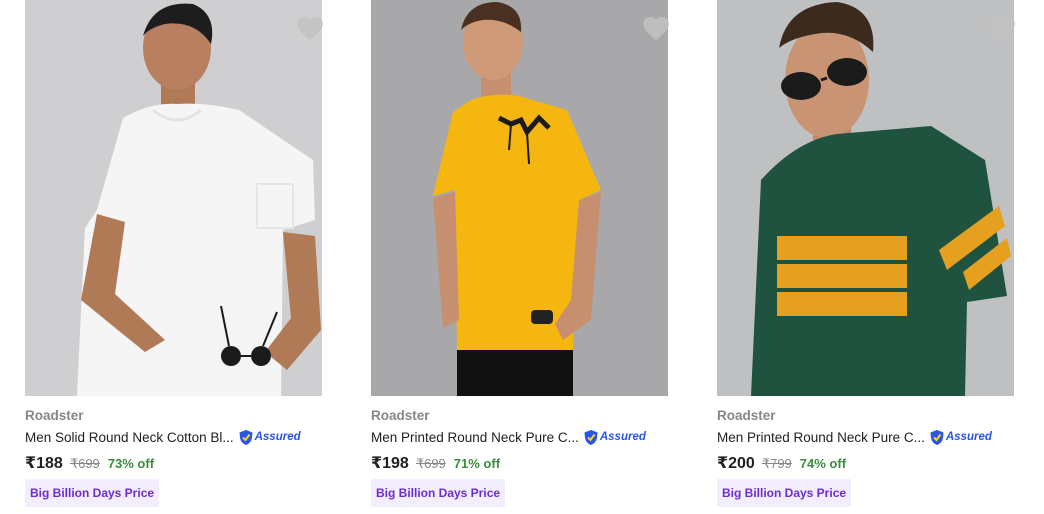 The image size is (1044, 514). I want to click on discount-percent: 73% off, so click(131, 463).